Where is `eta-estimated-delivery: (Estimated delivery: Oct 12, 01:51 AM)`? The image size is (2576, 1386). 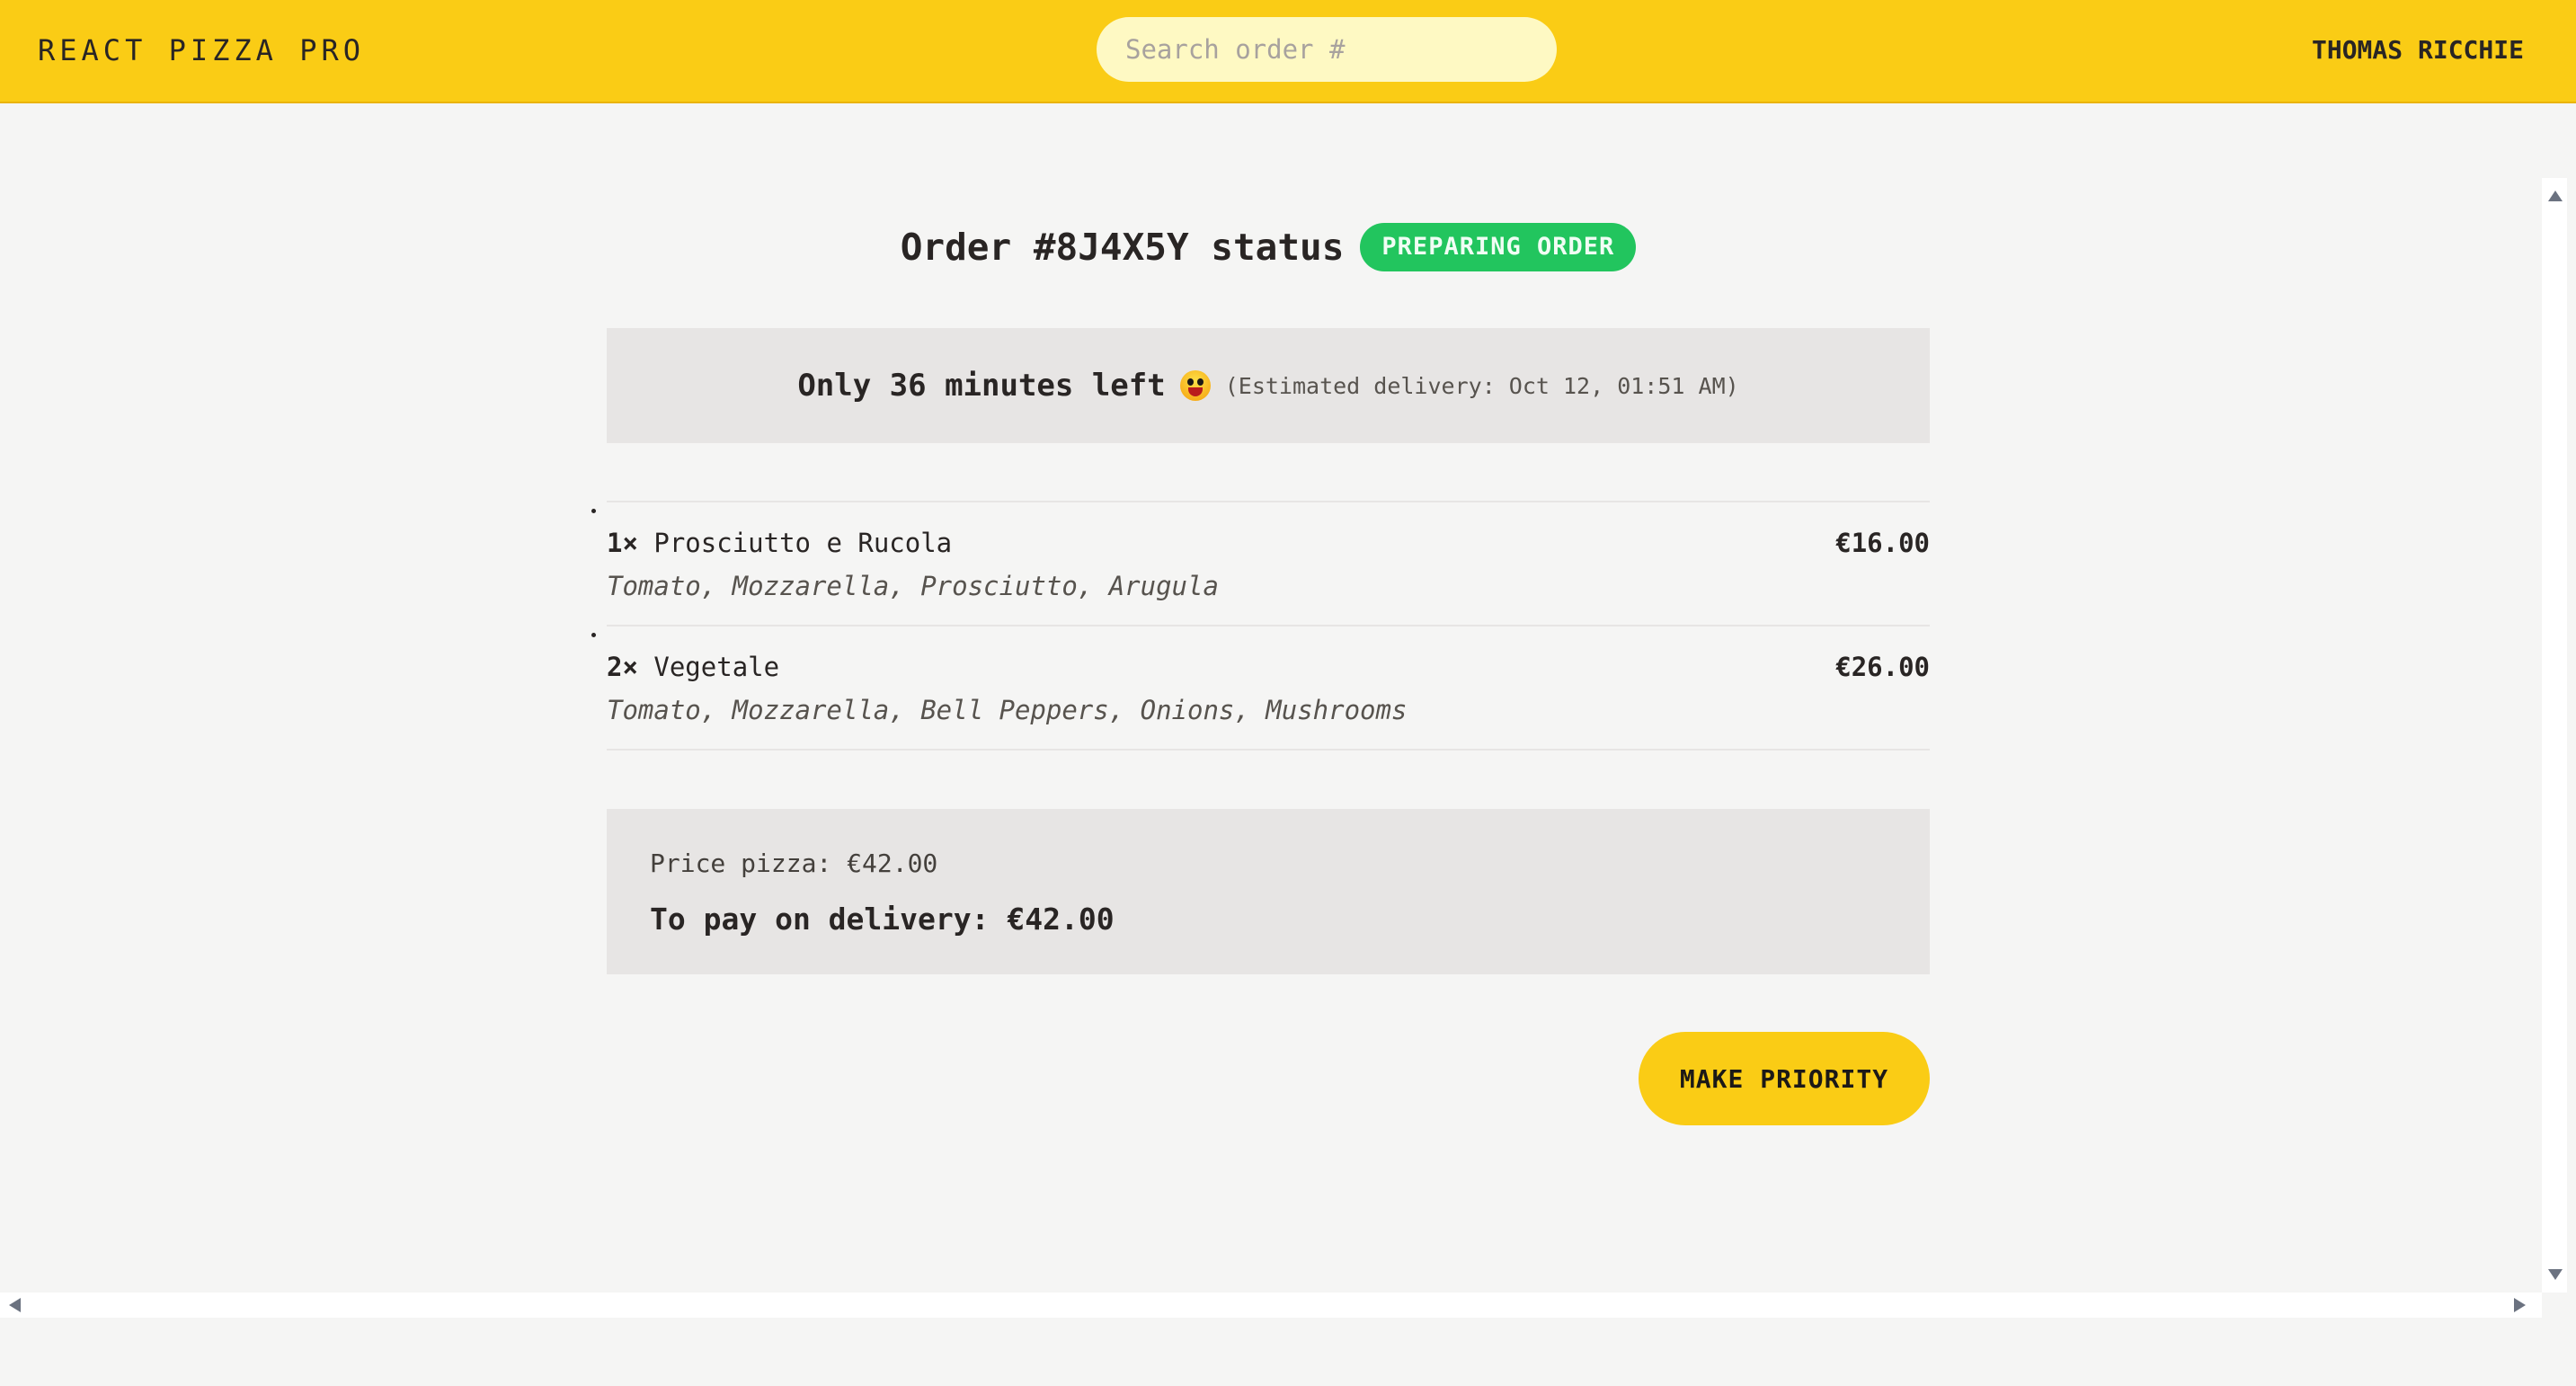 eta-estimated-delivery: (Estimated delivery: Oct 12, 01:51 AM) is located at coordinates (1481, 385).